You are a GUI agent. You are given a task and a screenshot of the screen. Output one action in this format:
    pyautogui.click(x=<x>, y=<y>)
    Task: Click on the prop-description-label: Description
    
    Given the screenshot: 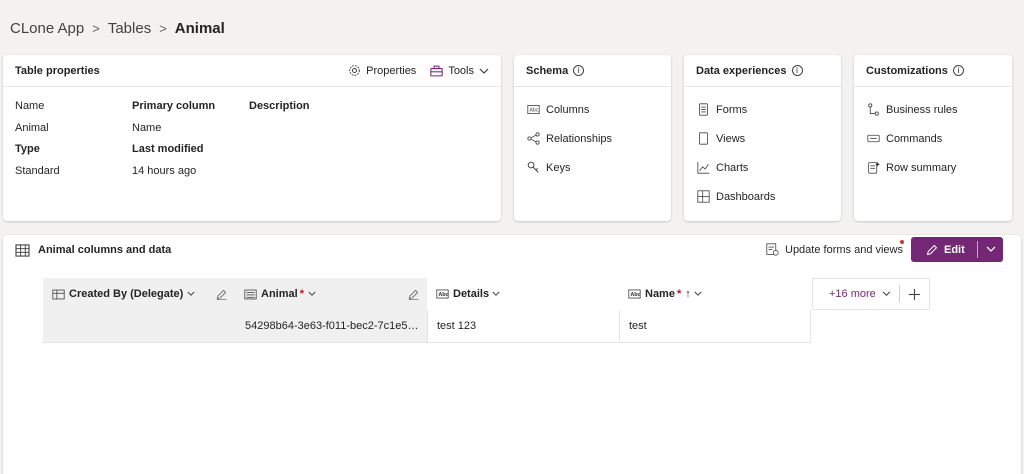 What is the action you would take?
    pyautogui.click(x=279, y=106)
    